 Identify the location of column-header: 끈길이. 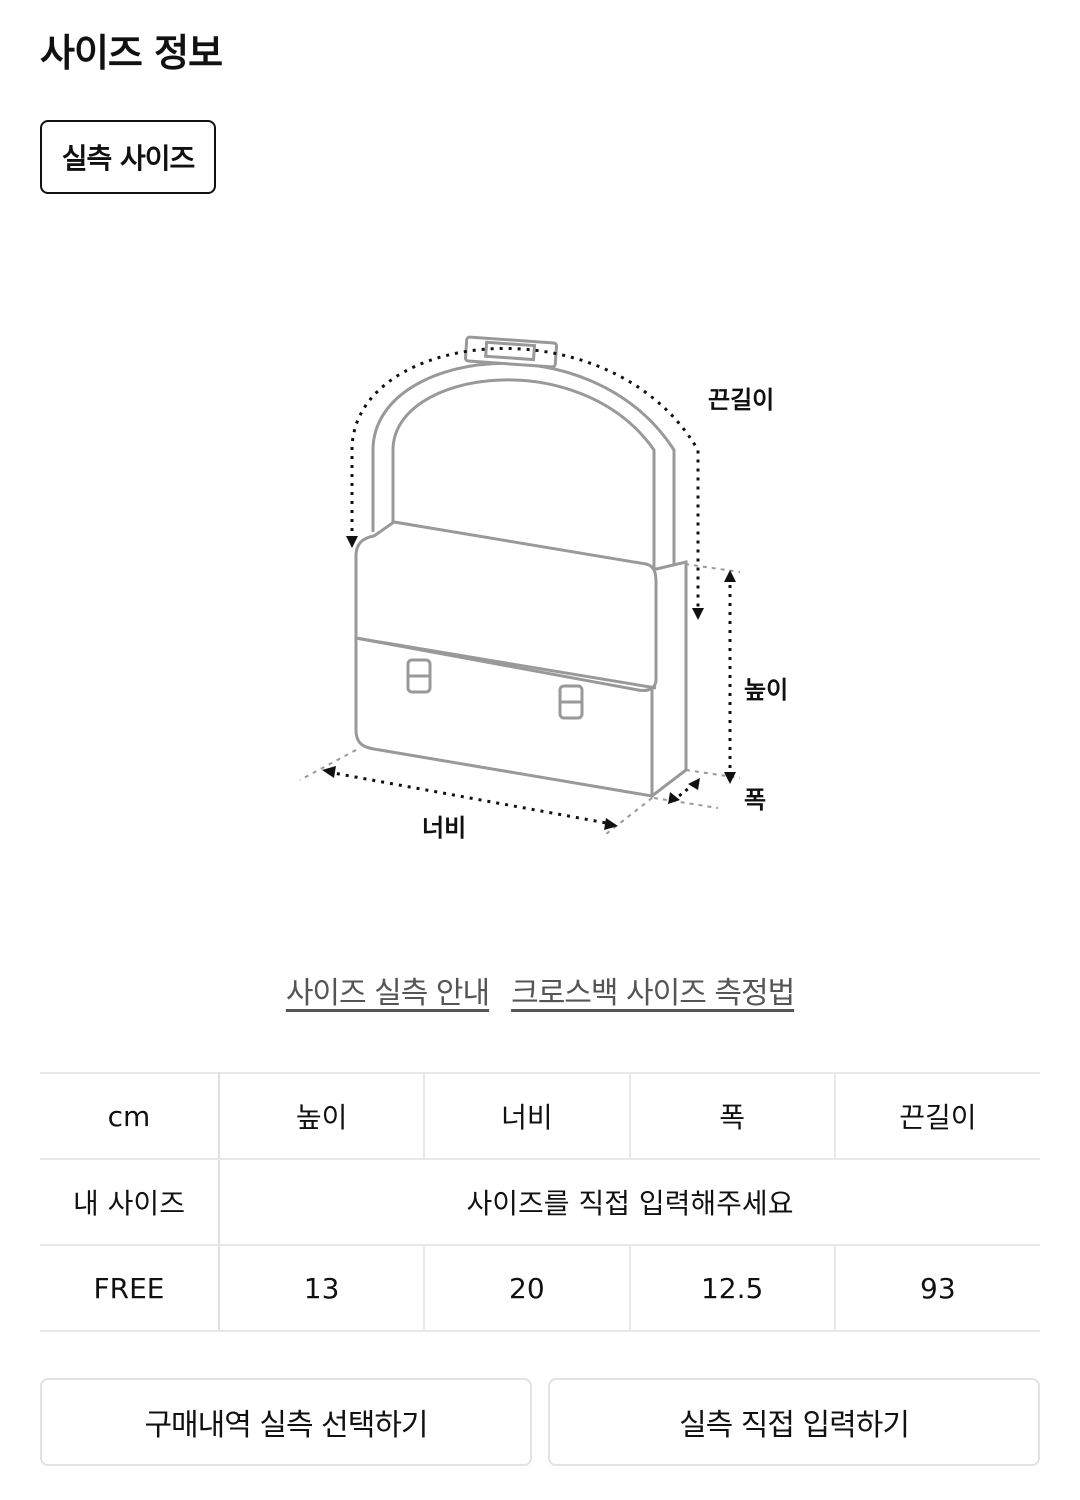
(936, 1116).